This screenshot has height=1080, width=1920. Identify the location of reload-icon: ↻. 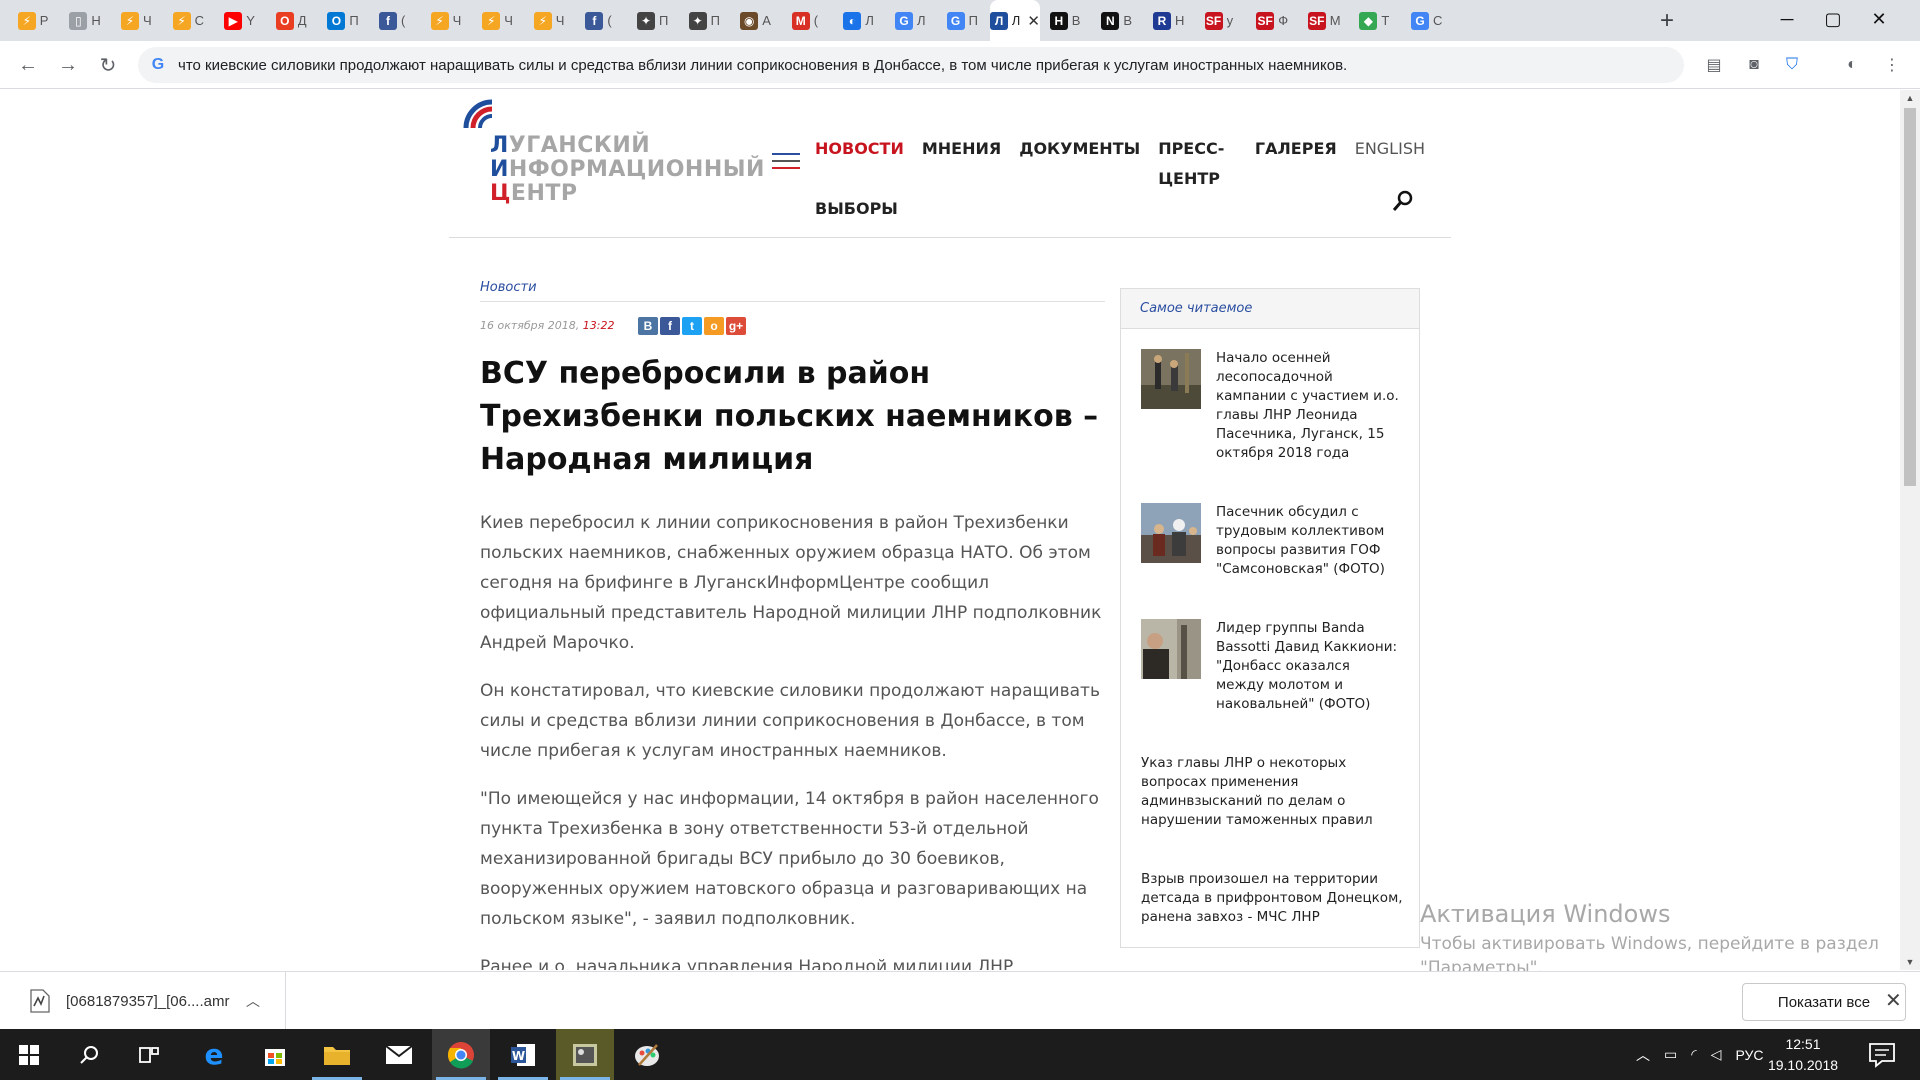
(108, 65).